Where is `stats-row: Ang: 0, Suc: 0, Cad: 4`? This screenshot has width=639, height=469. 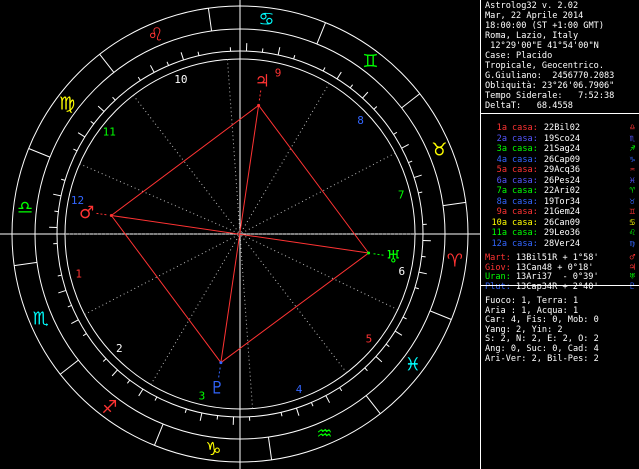 stats-row: Ang: 0, Suc: 0, Cad: 4 is located at coordinates (542, 349).